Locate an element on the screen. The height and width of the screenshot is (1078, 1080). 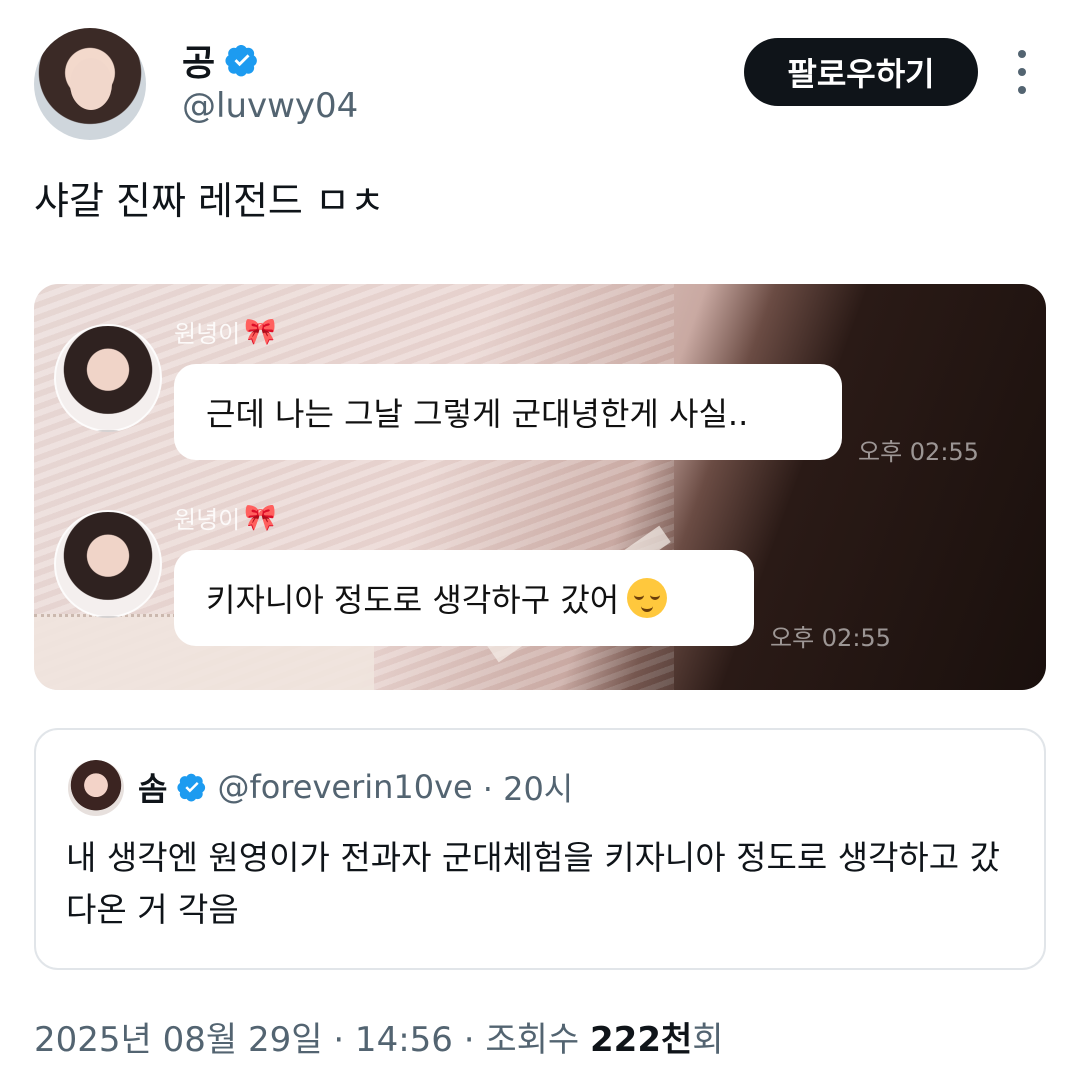
author-avatar is located at coordinates (90, 84).